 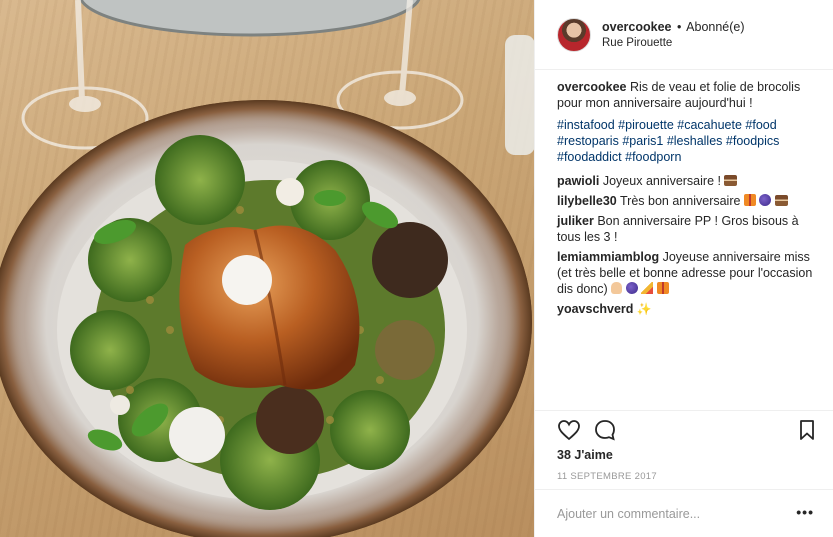 What do you see at coordinates (588, 141) in the screenshot?
I see `hashtag-link: #restoparis` at bounding box center [588, 141].